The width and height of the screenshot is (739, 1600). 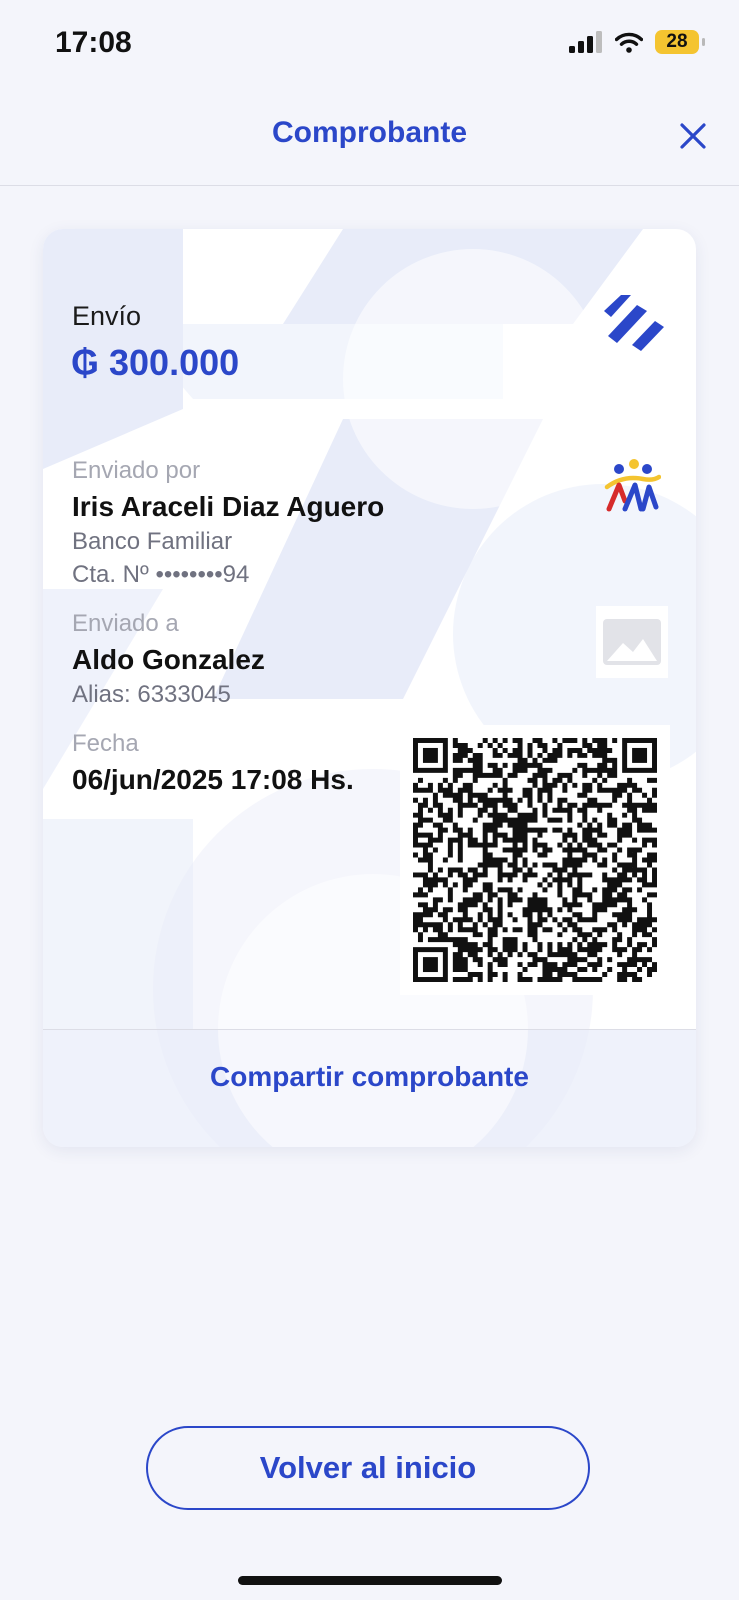 I want to click on sender-label: Enviado por, so click(x=136, y=470).